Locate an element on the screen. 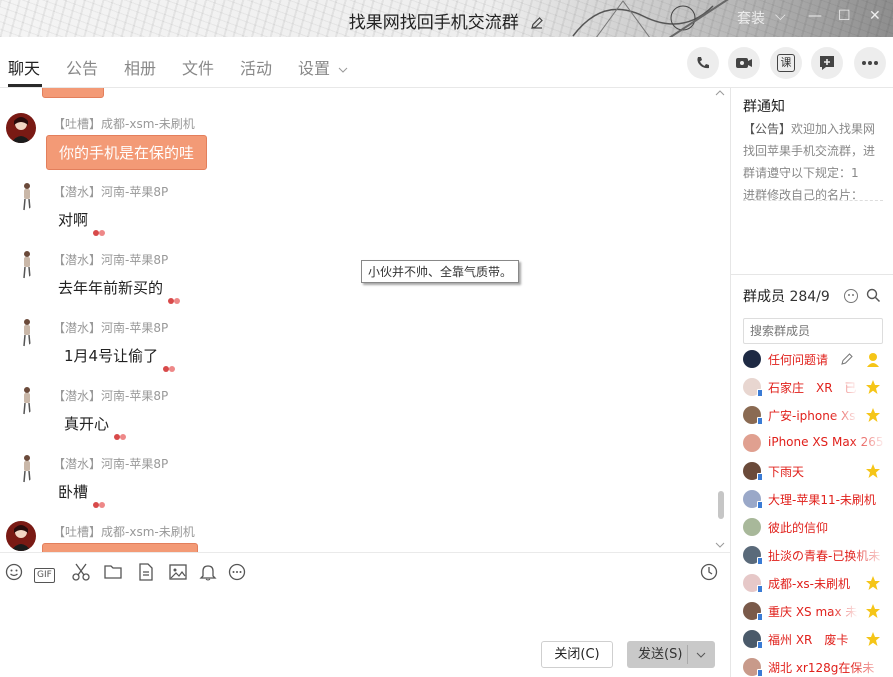 This screenshot has width=893, height=677. bell-icon is located at coordinates (208, 572).